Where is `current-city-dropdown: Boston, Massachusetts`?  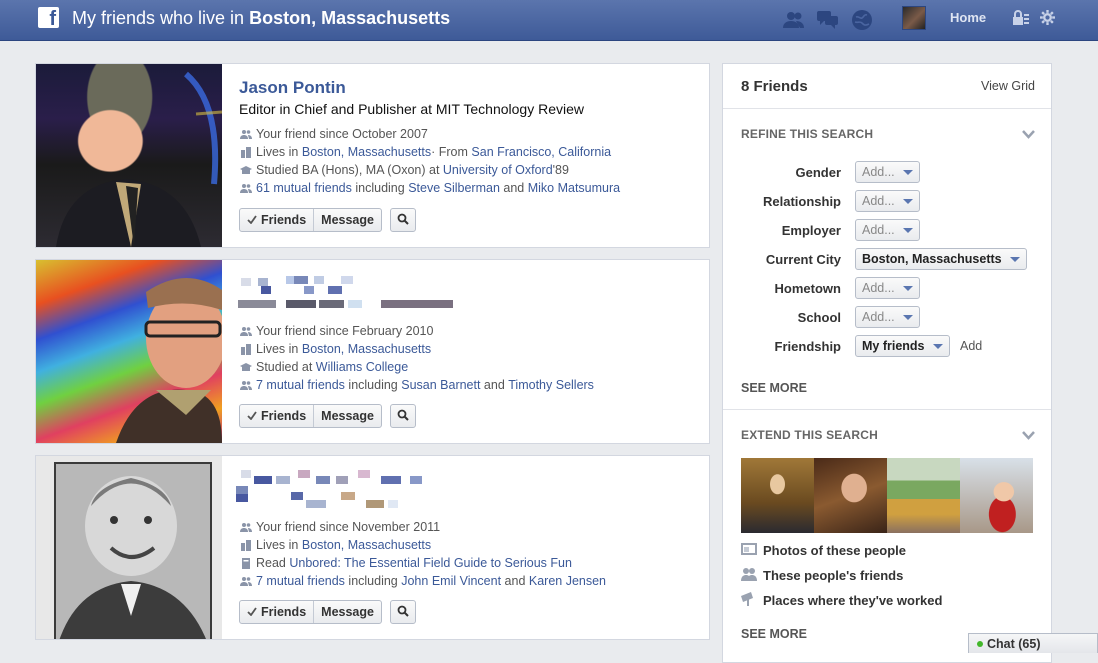 current-city-dropdown: Boston, Massachusetts is located at coordinates (941, 259).